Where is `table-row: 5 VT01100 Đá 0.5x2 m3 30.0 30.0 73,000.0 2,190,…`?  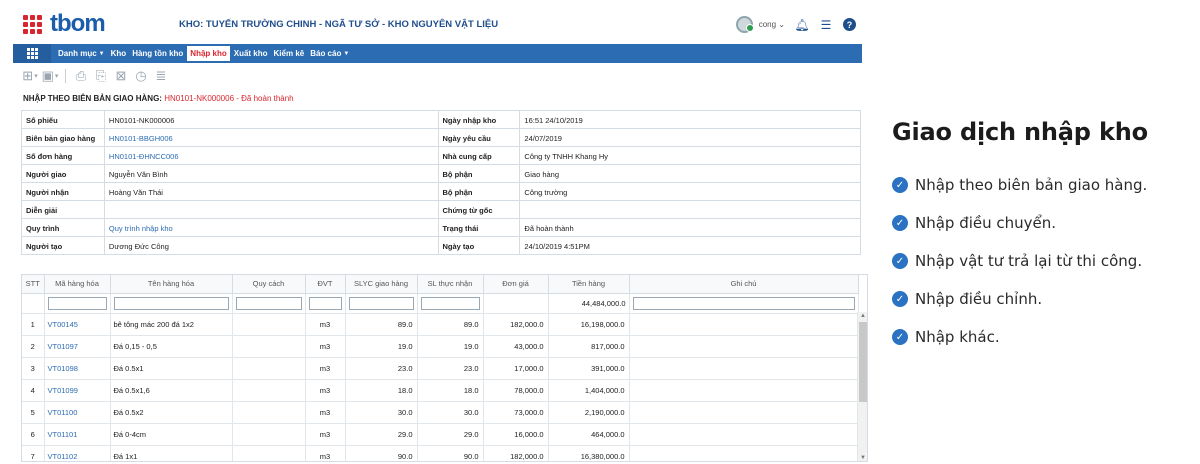 table-row: 5 VT01100 Đá 0.5x2 m3 30.0 30.0 73,000.0 2,190,… is located at coordinates (440, 412).